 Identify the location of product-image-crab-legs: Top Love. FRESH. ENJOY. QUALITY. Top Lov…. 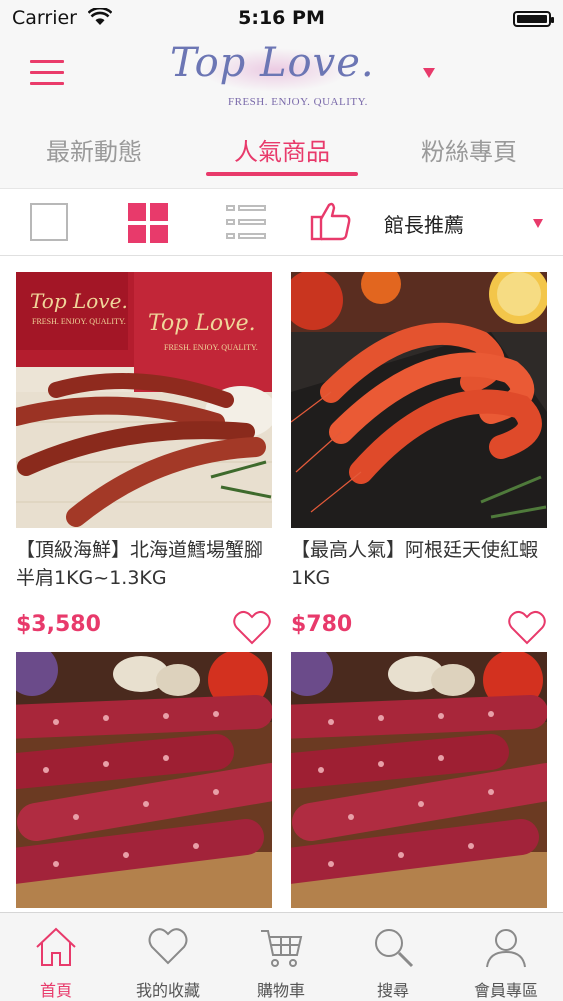
(144, 400).